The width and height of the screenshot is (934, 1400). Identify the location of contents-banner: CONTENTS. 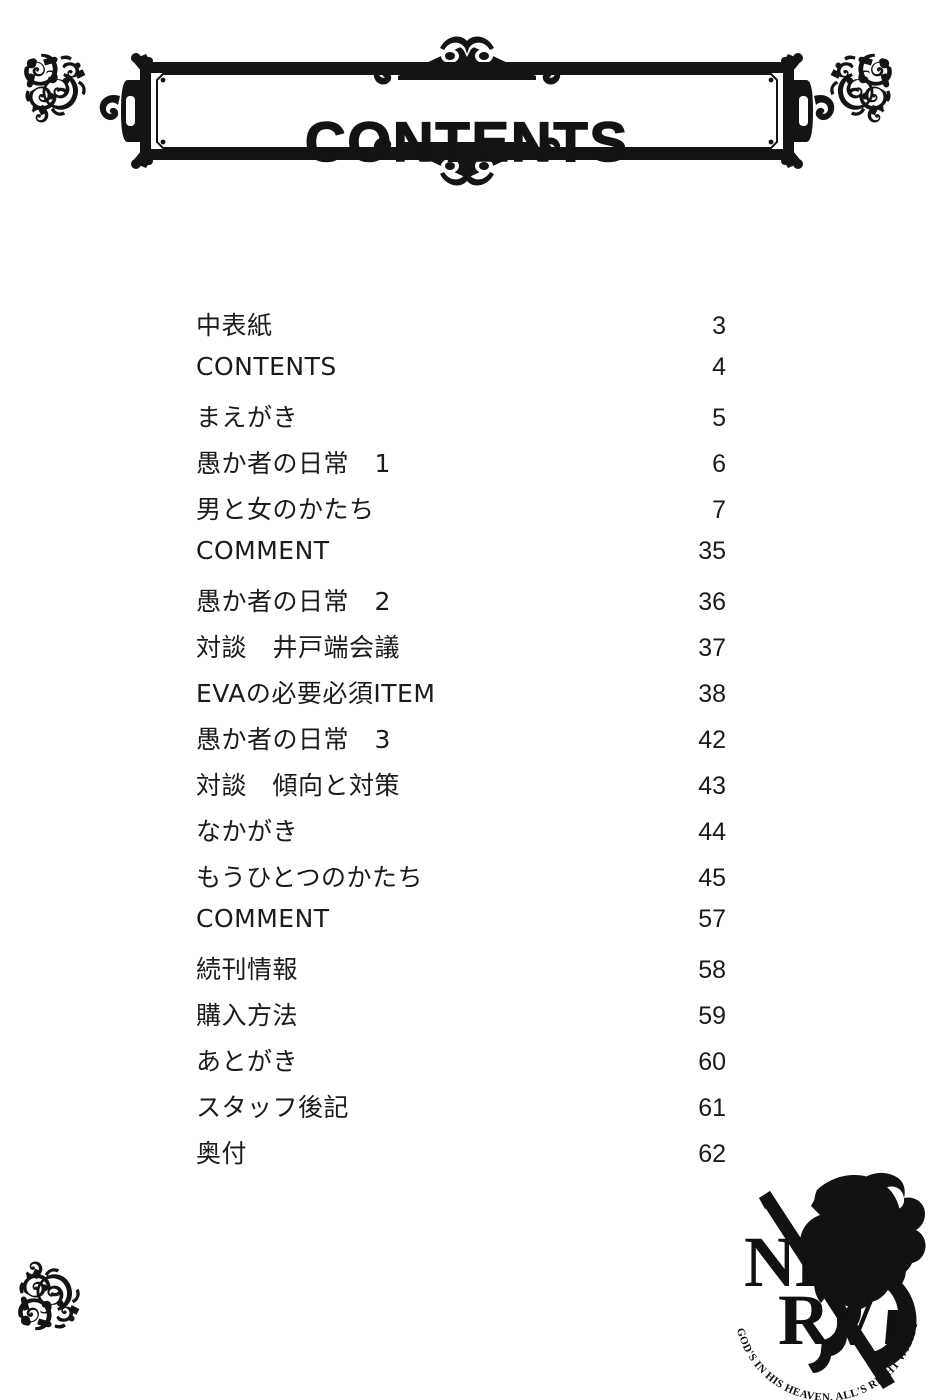
(467, 111).